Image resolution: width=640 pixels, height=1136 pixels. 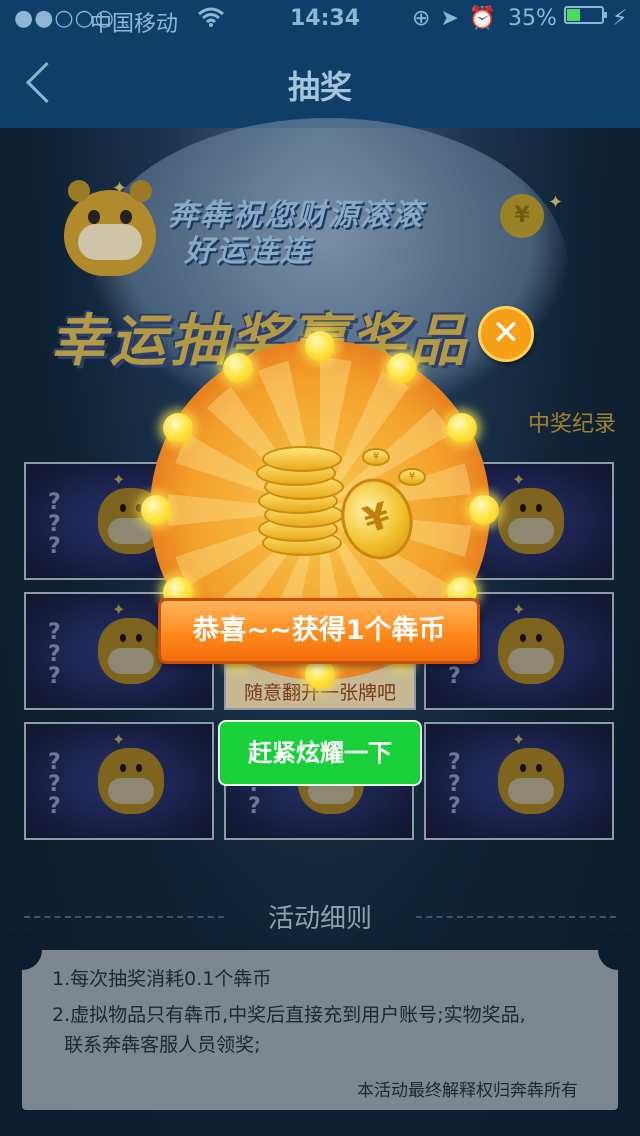 What do you see at coordinates (620, 18) in the screenshot?
I see `charging-icon: ⚡` at bounding box center [620, 18].